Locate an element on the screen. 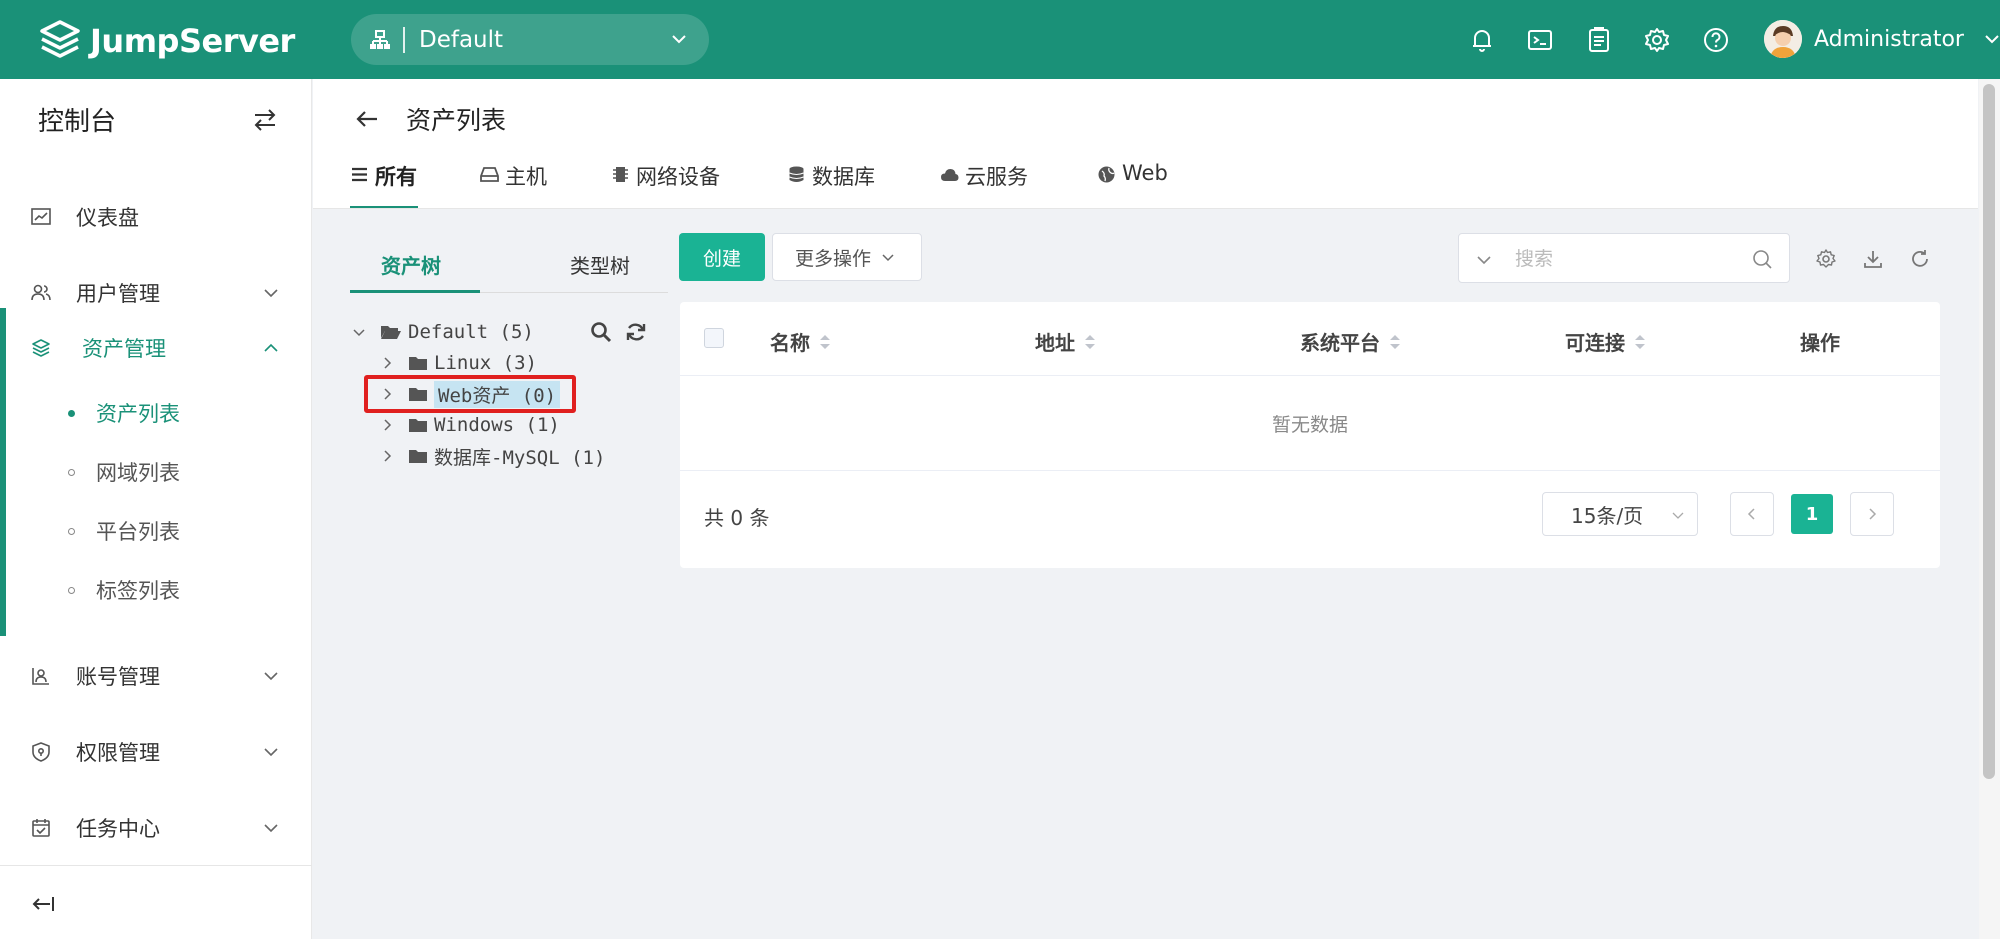  tree-node-linux: Linux (3) is located at coordinates (458, 363).